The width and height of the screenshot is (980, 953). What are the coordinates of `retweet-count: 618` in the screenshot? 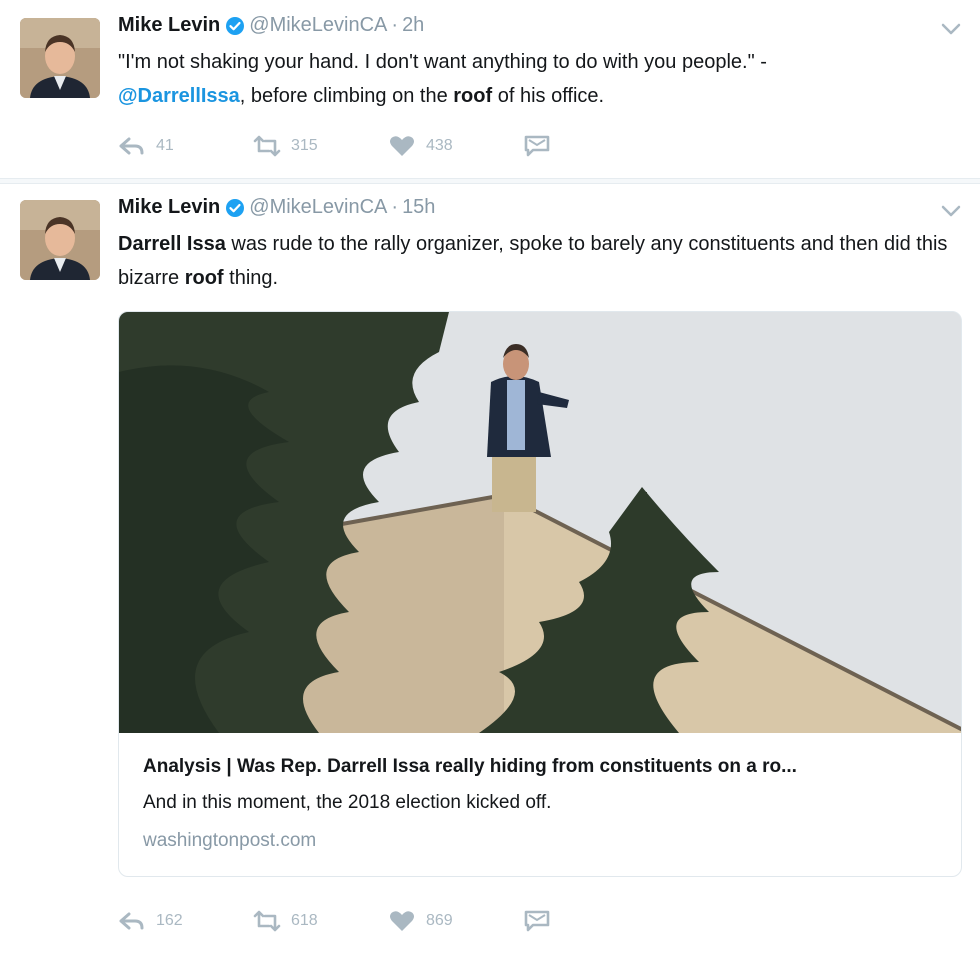 It's located at (304, 920).